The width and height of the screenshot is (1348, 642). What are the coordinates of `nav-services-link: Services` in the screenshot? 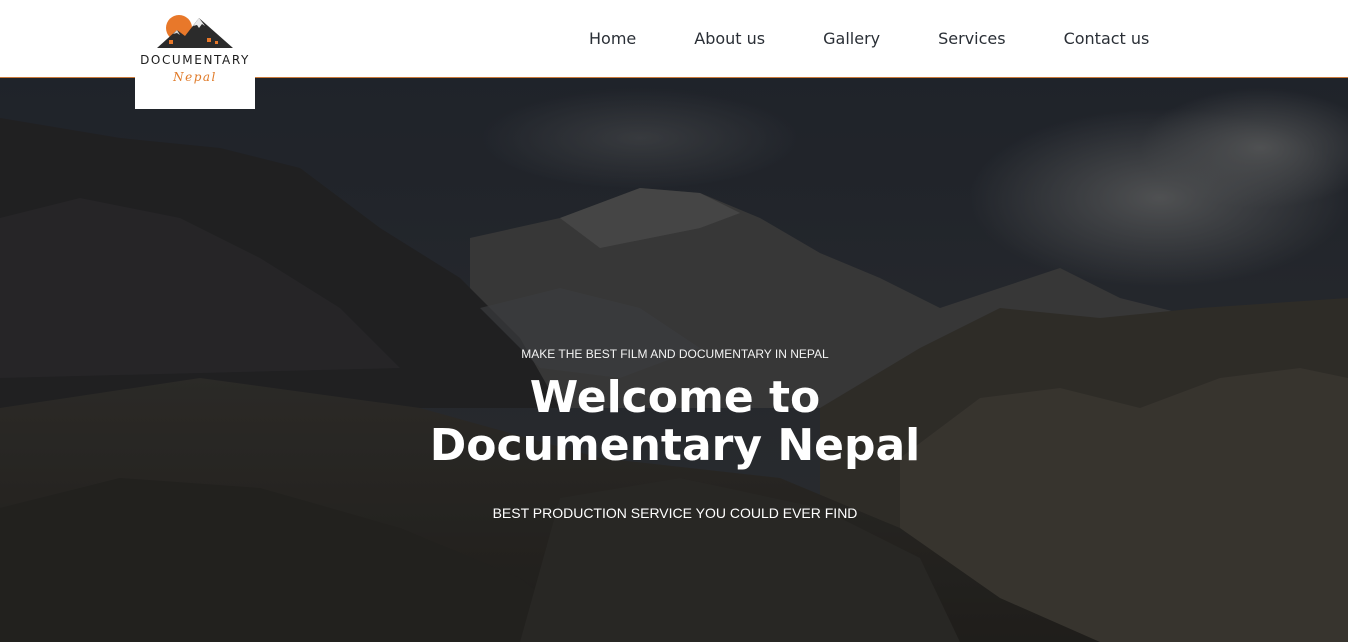 It's located at (971, 38).